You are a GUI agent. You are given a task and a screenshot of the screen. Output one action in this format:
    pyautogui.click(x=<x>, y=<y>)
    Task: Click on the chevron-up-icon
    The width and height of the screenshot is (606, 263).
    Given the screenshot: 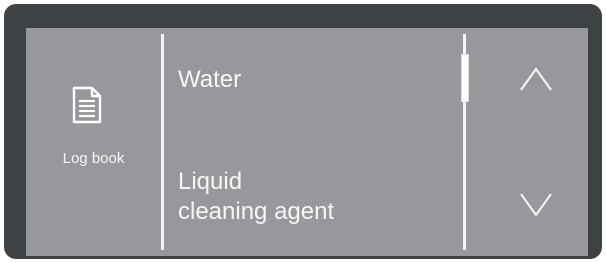 What is the action you would take?
    pyautogui.click(x=536, y=79)
    